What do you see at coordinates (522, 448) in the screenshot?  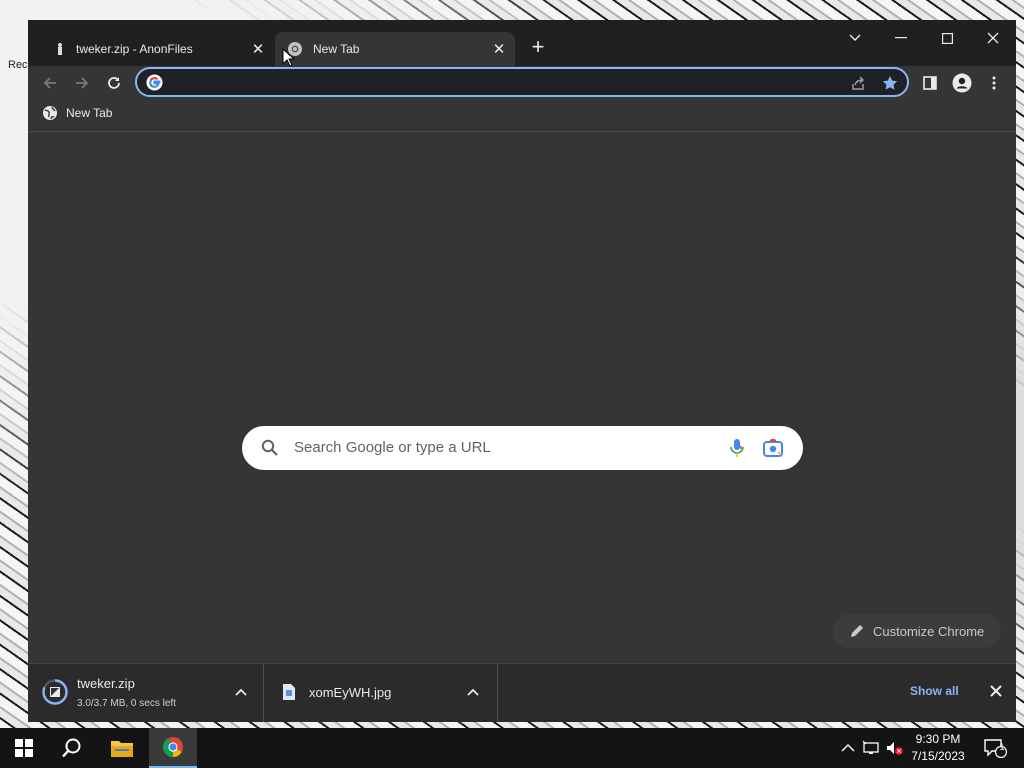 I see `ntp-search-box: Search Google or type a URL` at bounding box center [522, 448].